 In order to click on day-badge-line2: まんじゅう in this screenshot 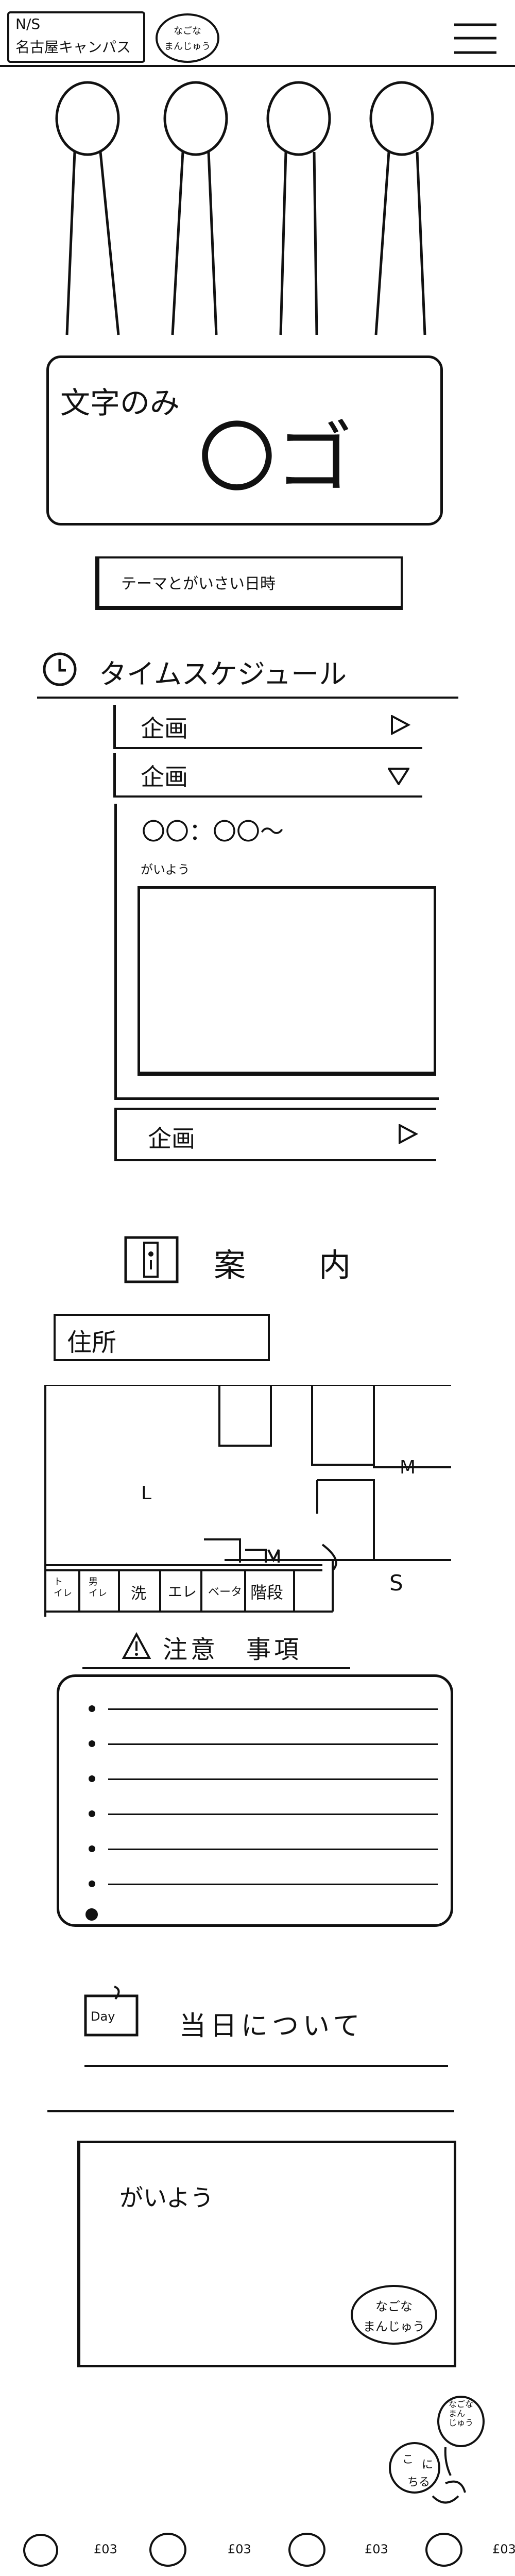, I will do `click(394, 2327)`.